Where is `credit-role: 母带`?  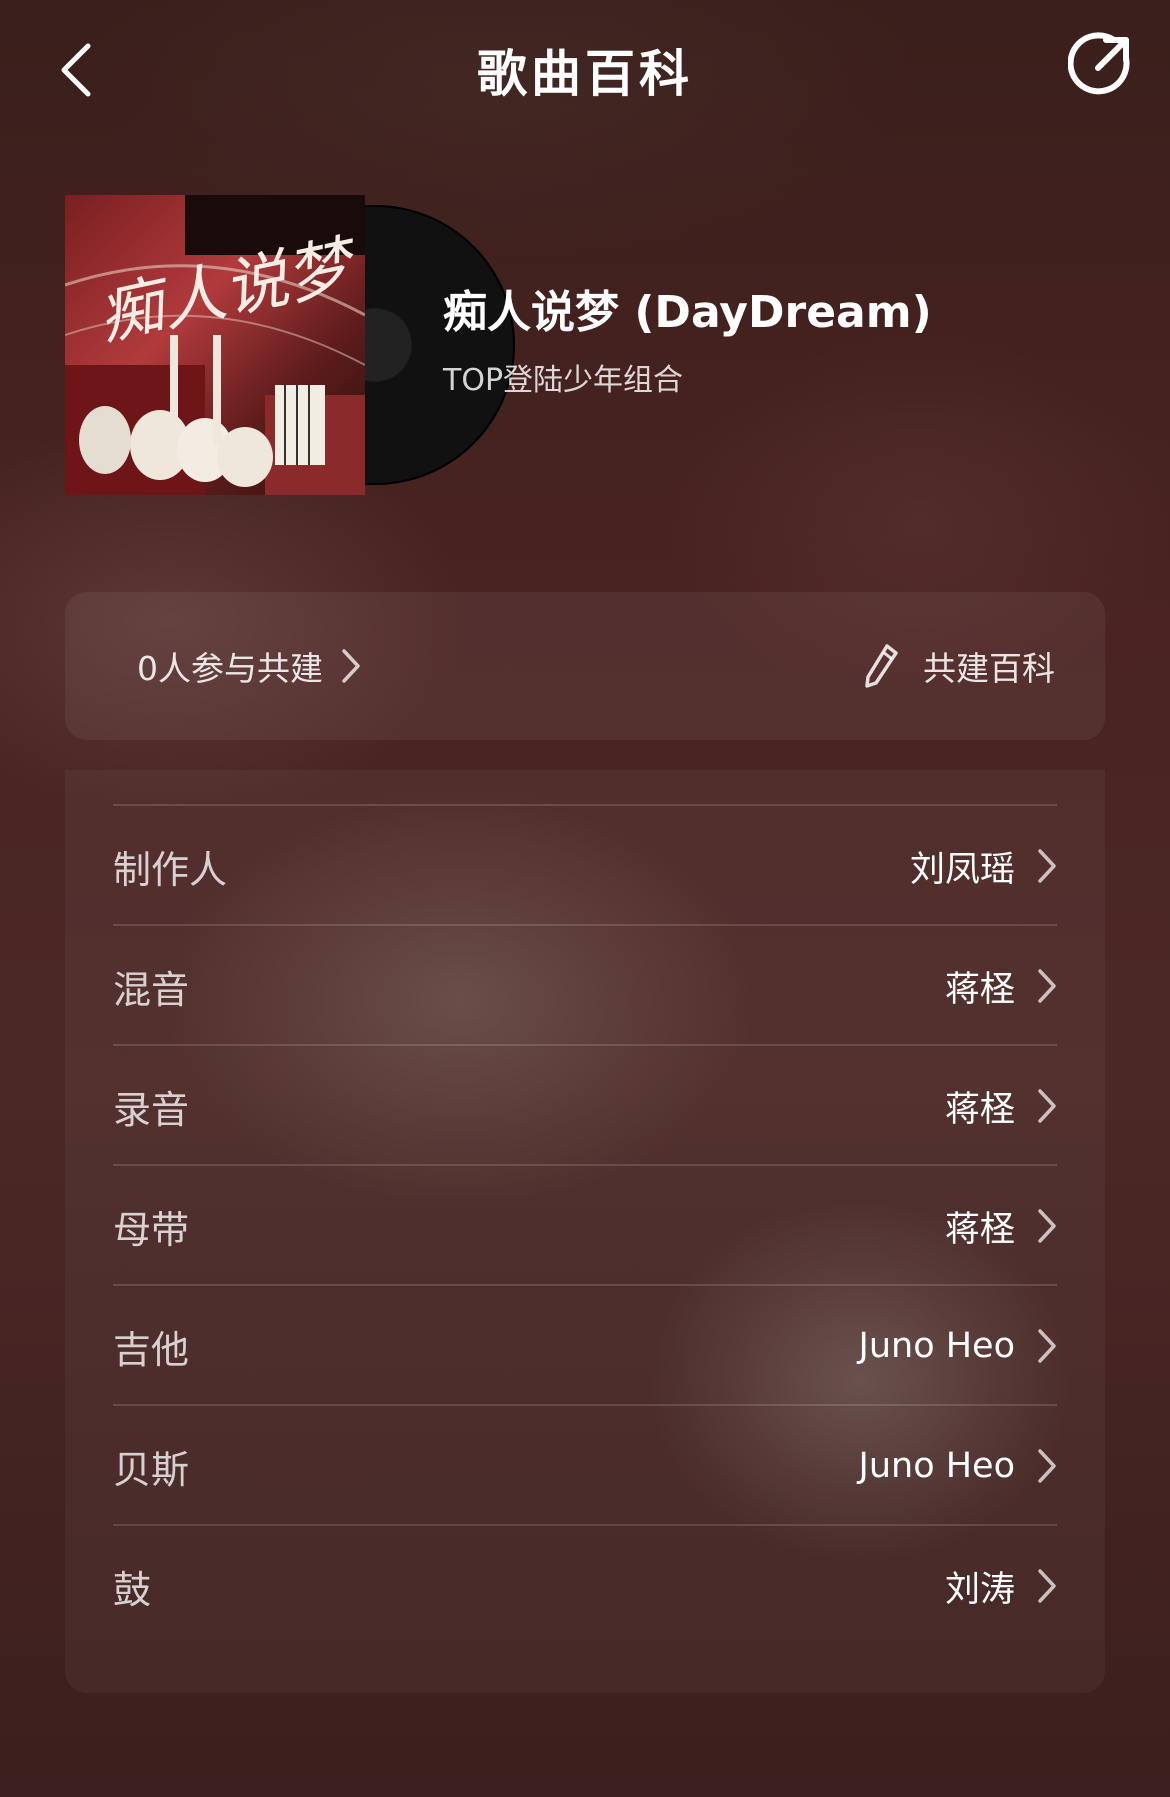
credit-role: 母带 is located at coordinates (151, 1229).